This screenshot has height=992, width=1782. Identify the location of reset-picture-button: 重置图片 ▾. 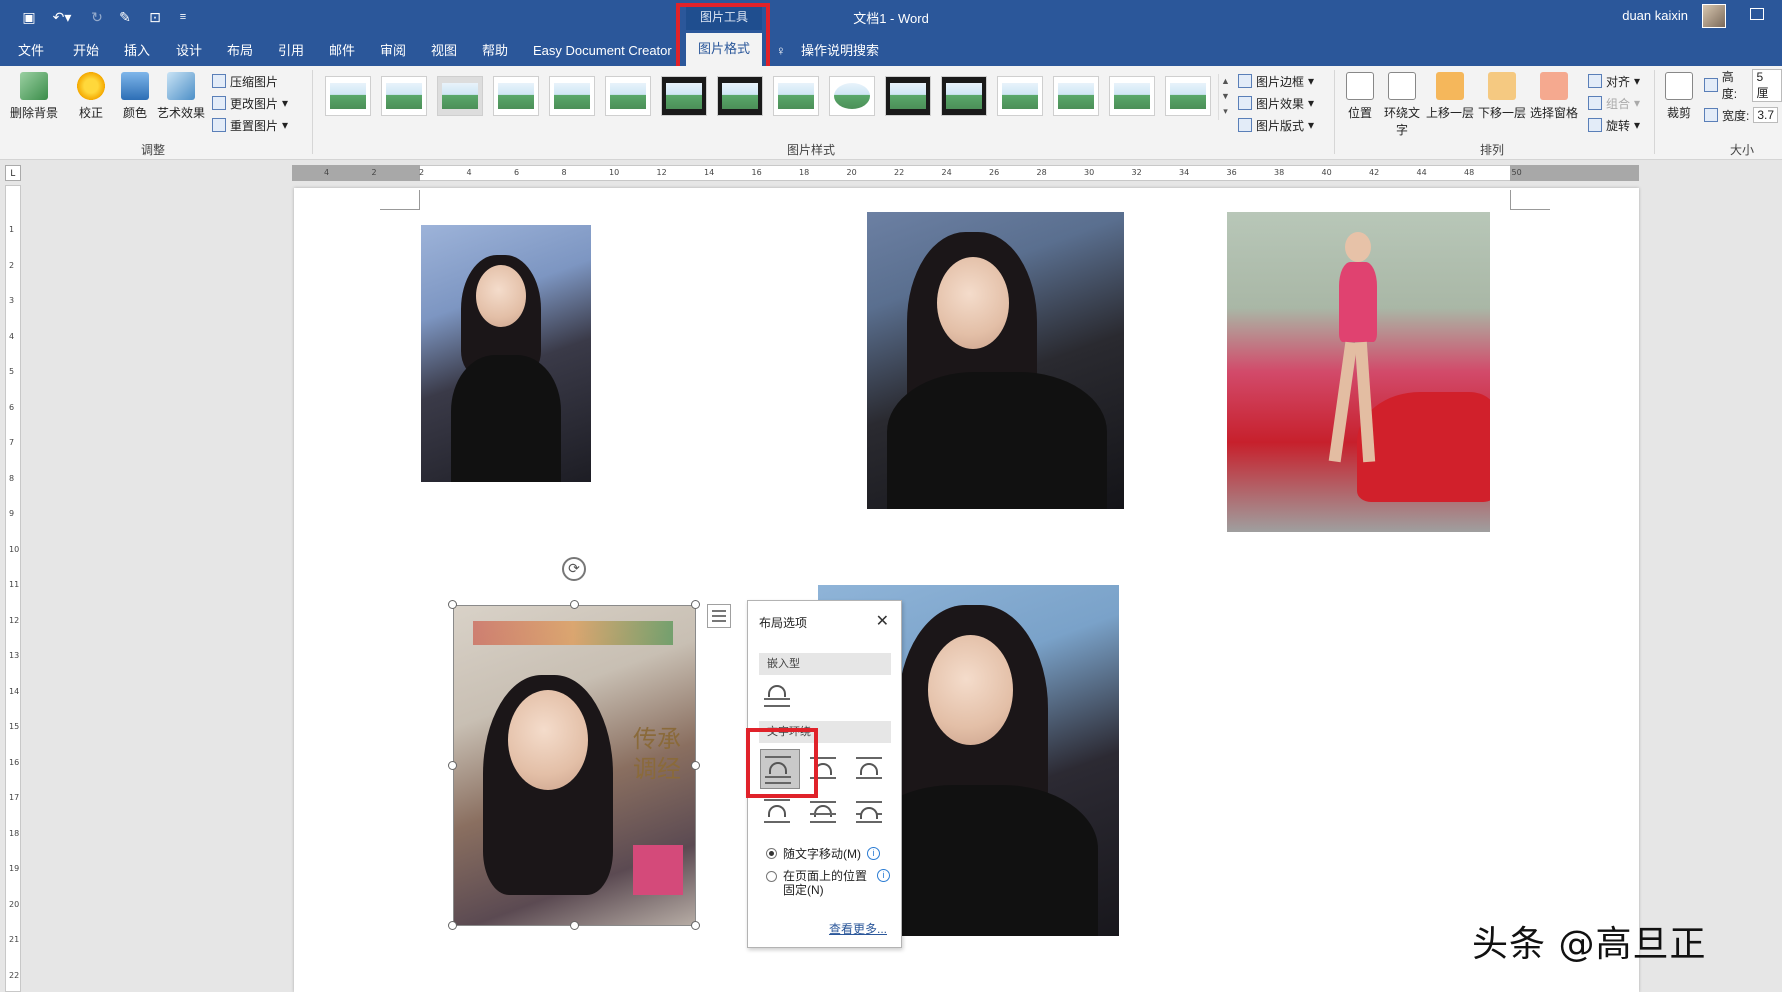
(250, 125).